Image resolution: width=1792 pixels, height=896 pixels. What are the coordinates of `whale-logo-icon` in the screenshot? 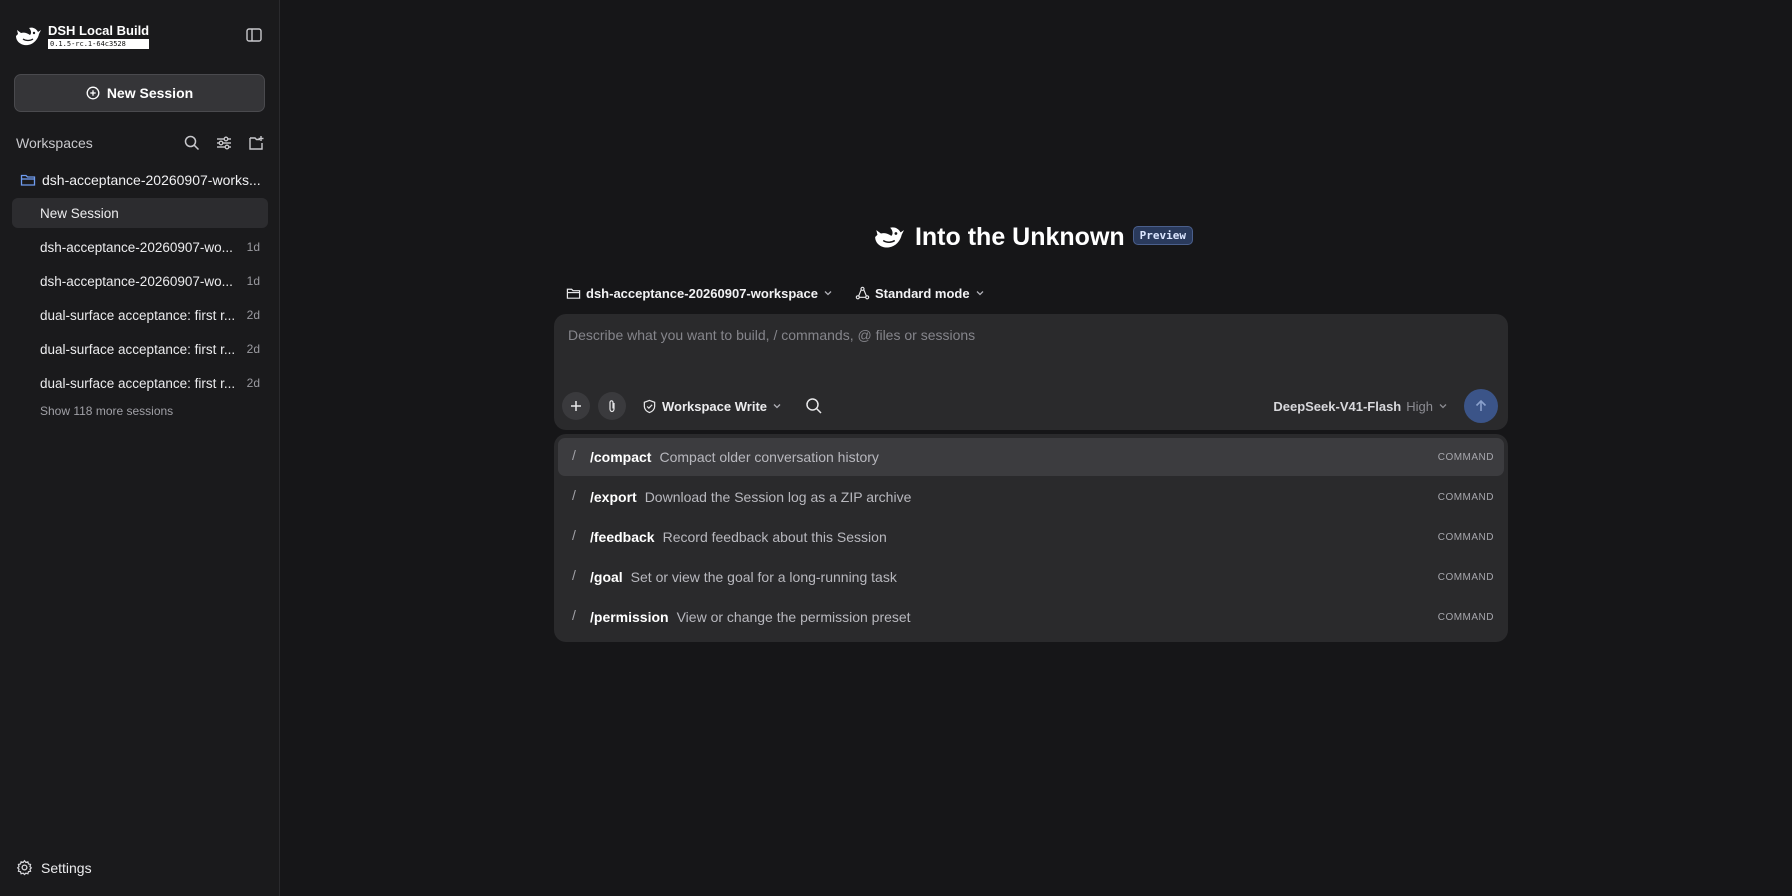 It's located at (28, 36).